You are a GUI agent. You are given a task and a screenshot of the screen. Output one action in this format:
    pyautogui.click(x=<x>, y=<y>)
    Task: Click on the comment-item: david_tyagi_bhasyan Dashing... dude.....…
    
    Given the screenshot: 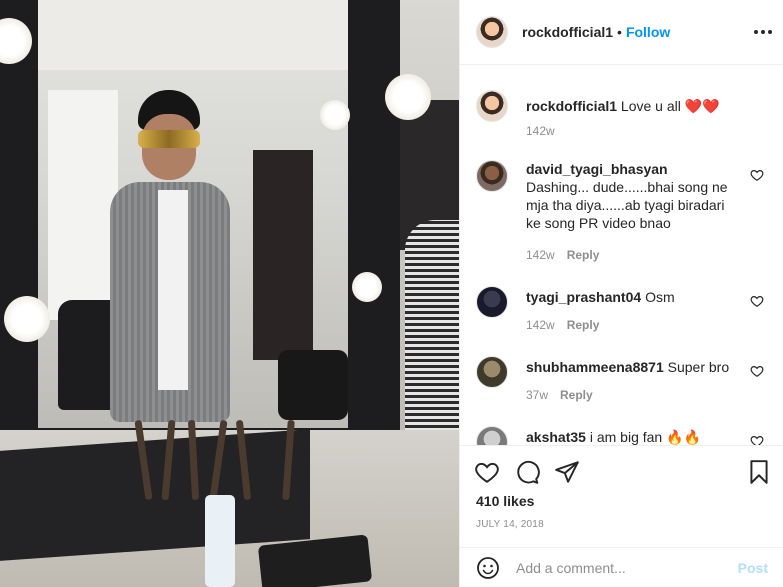 What is the action you would take?
    pyautogui.click(x=626, y=211)
    